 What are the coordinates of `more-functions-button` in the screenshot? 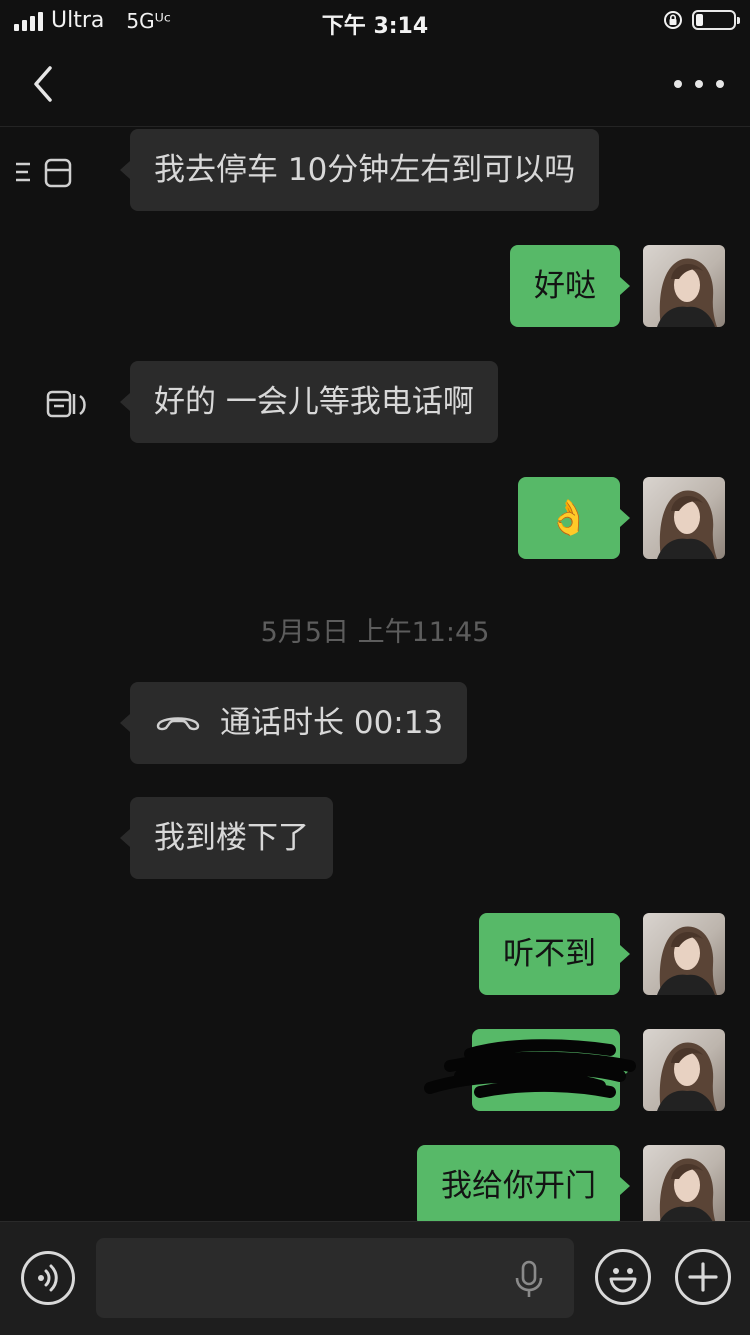 It's located at (703, 1277).